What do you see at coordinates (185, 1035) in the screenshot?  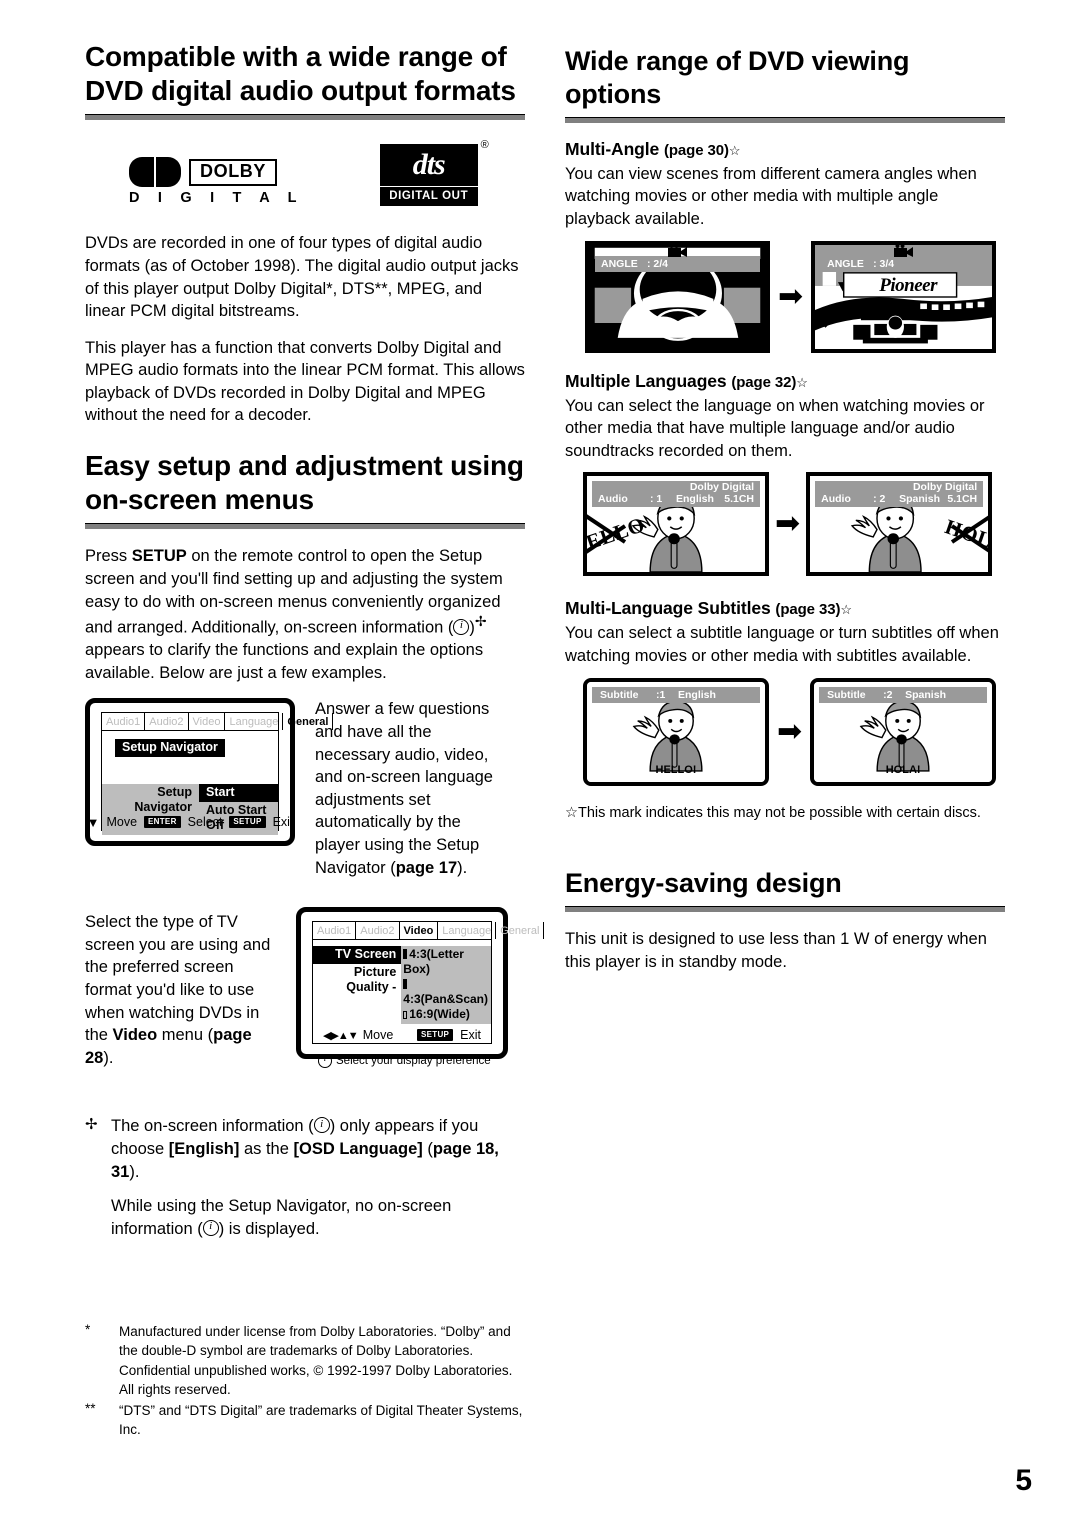 I see `caption-video-text-b: menu (` at bounding box center [185, 1035].